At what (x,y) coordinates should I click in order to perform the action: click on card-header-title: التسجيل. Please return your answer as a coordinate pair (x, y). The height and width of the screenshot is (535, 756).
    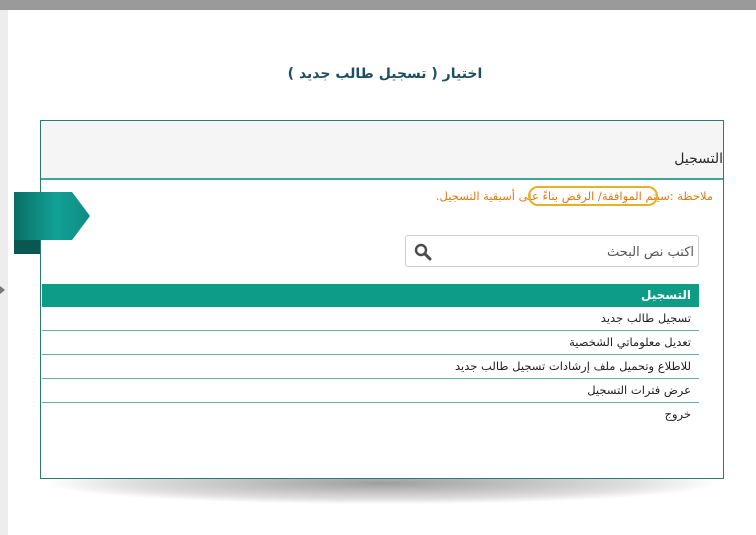
    Looking at the image, I should click on (698, 159).